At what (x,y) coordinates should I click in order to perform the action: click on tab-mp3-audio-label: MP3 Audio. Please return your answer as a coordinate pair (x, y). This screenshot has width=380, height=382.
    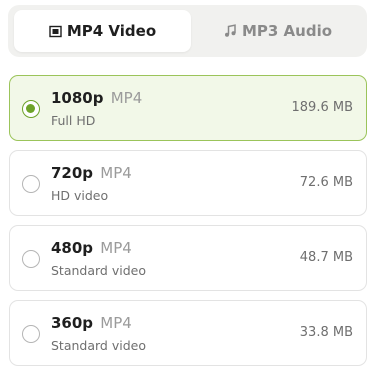
    Looking at the image, I should click on (287, 31).